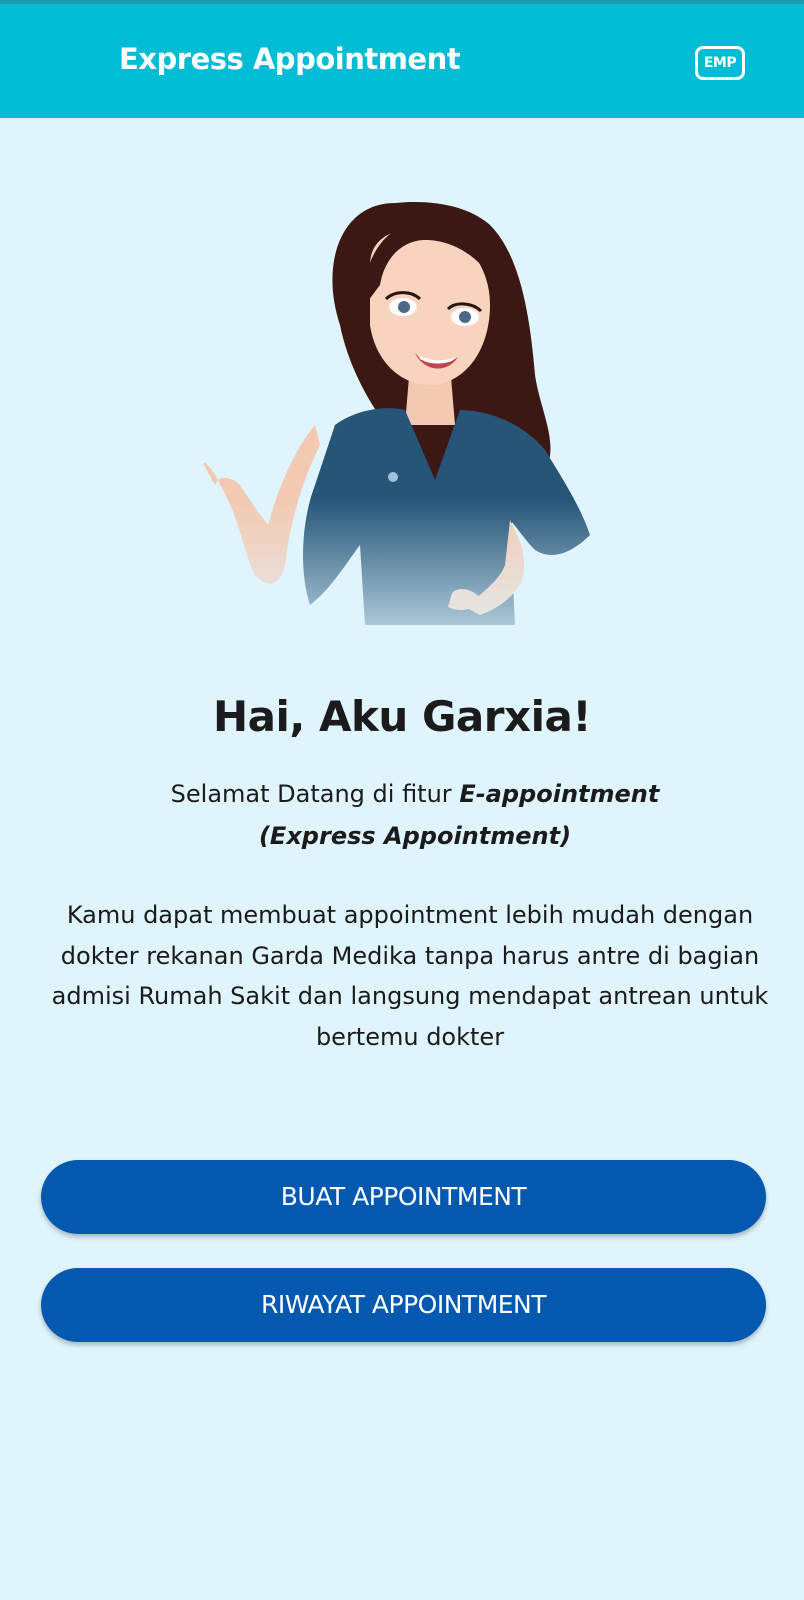 The width and height of the screenshot is (804, 1600). I want to click on greeting-heading: Hai, Aku Garxia!, so click(402, 716).